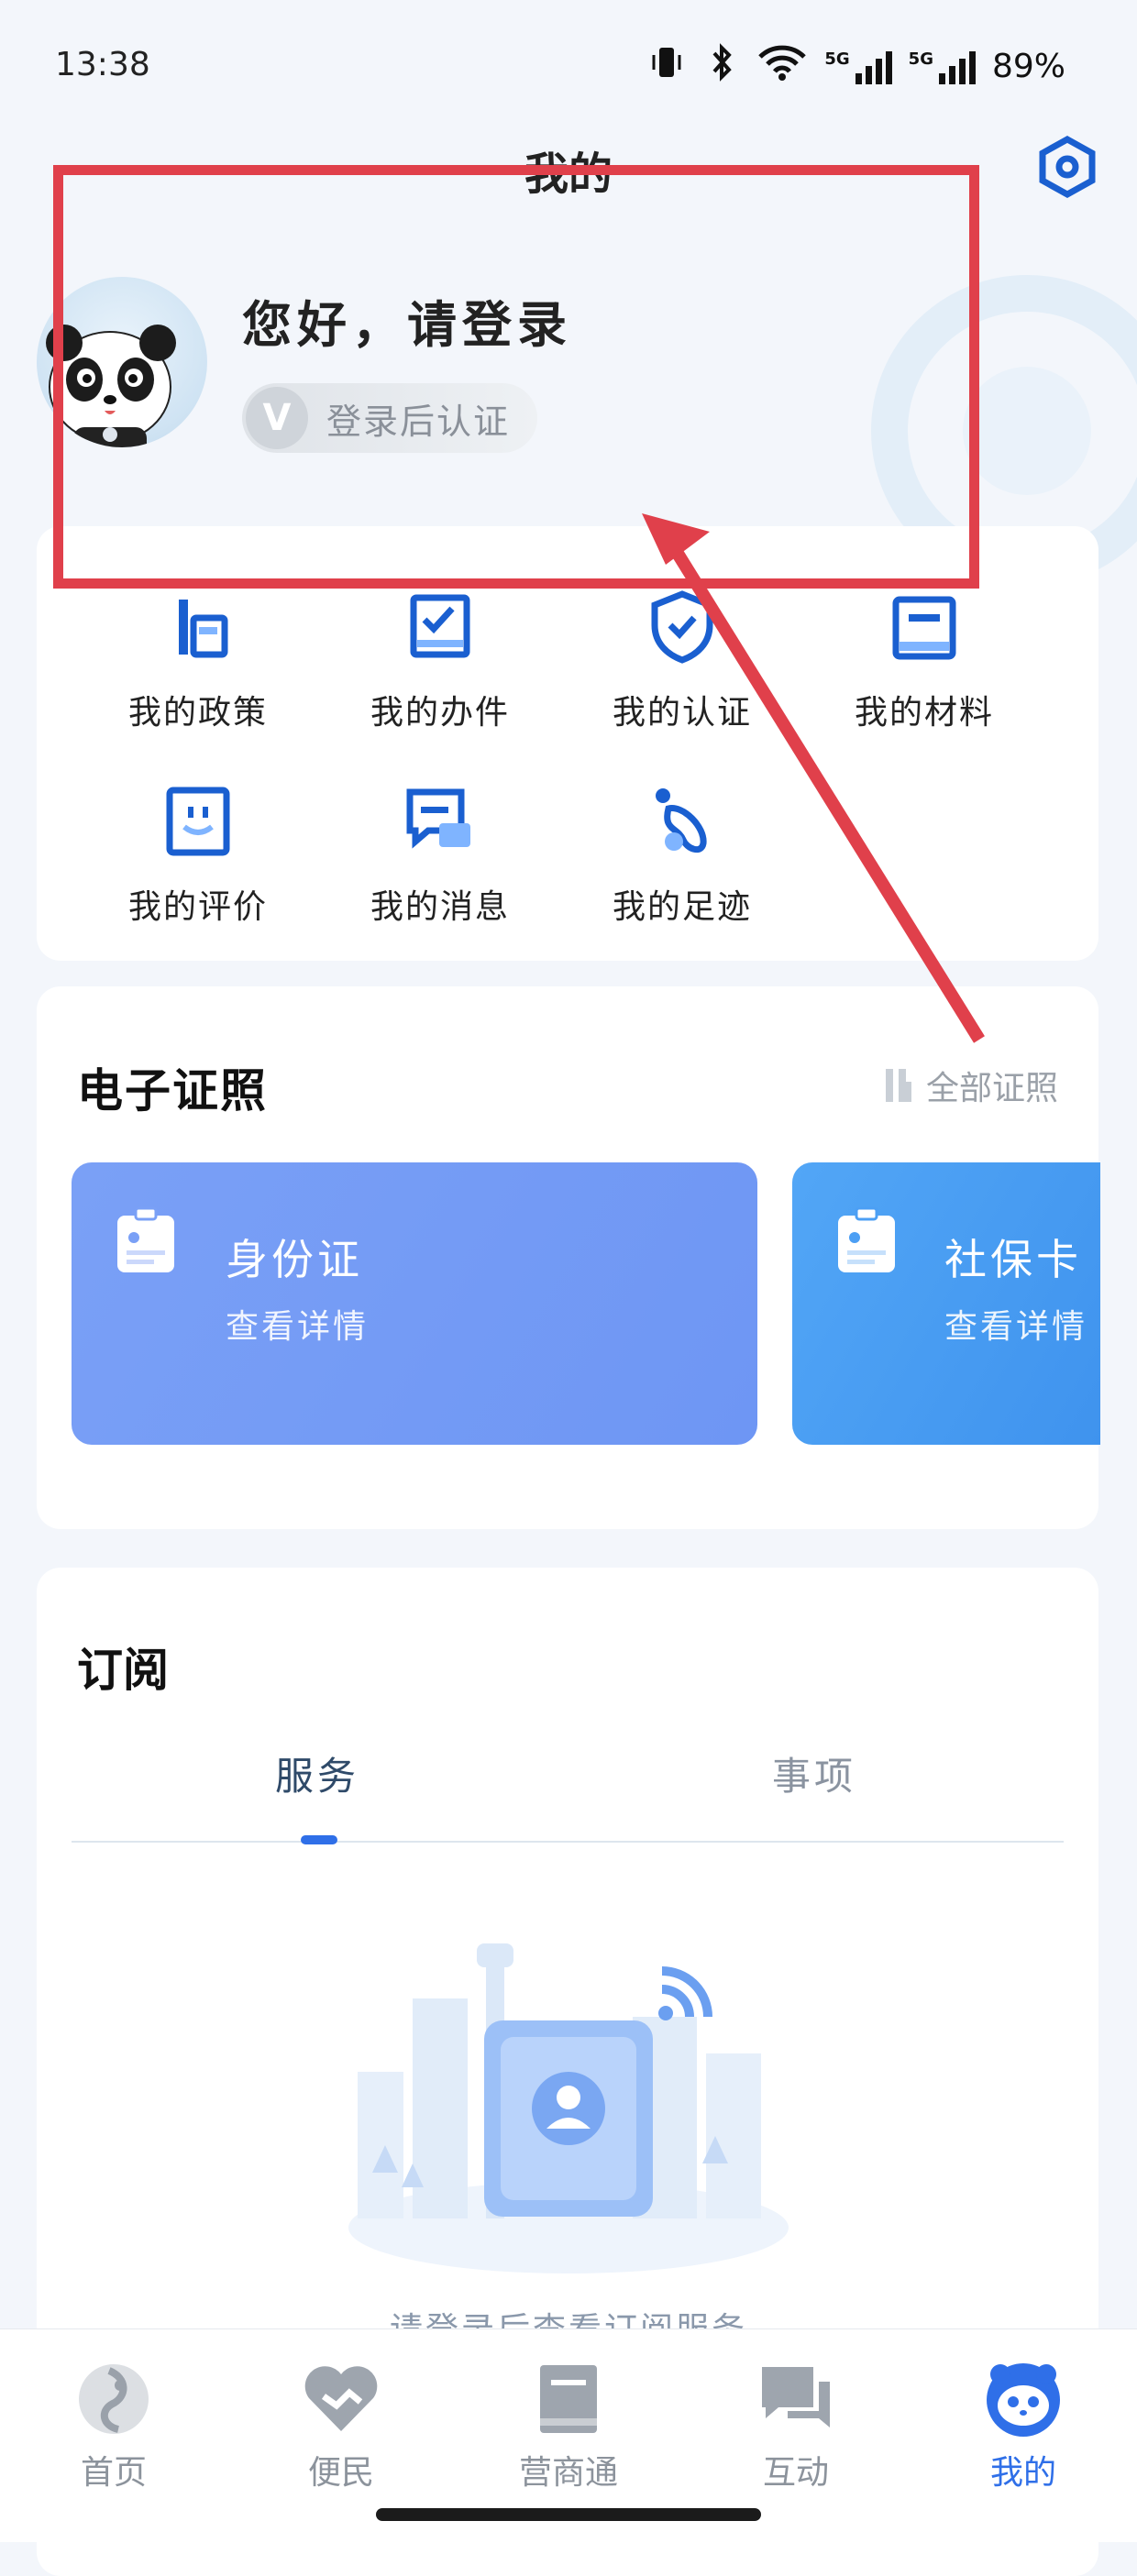  Describe the element at coordinates (814, 778) in the screenshot. I see `annotation-arrow` at that location.